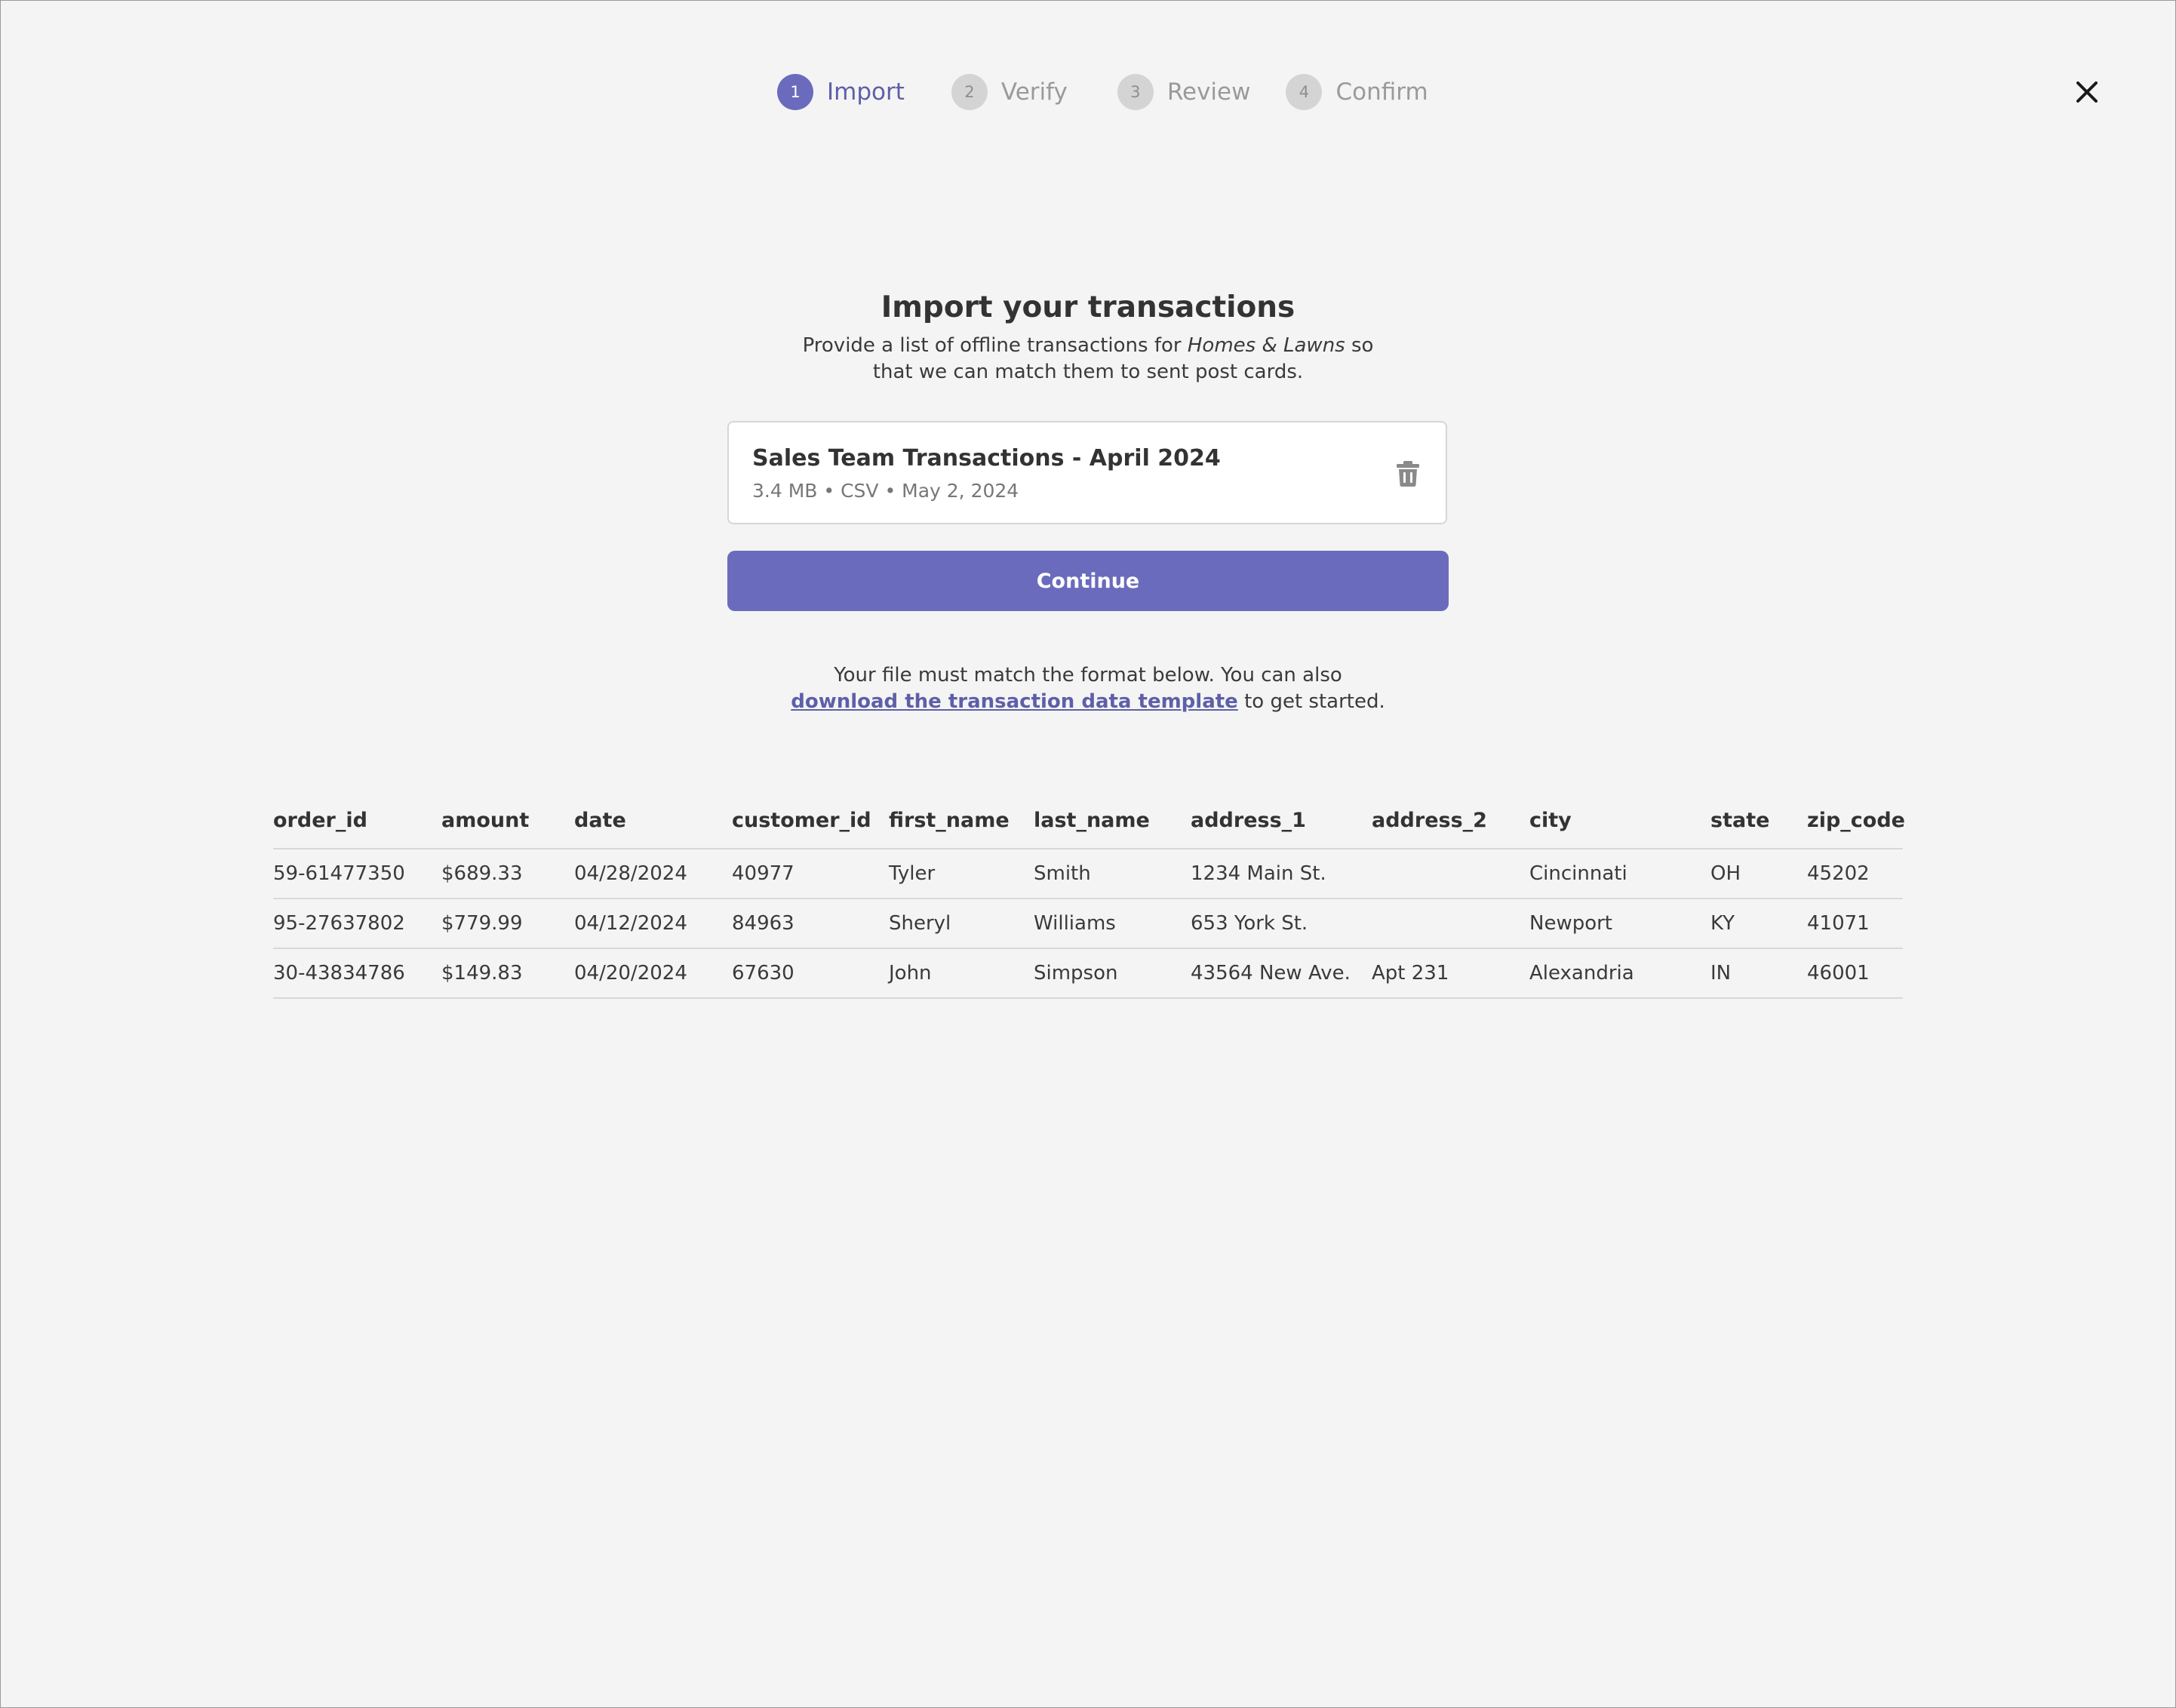 The image size is (2176, 1708). What do you see at coordinates (1855, 874) in the screenshot?
I see `table-cell: 45202` at bounding box center [1855, 874].